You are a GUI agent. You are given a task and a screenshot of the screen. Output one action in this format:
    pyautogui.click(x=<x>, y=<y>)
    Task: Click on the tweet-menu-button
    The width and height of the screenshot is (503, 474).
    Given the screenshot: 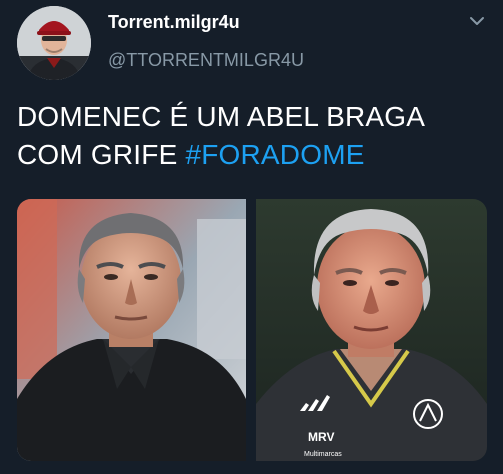 What is the action you would take?
    pyautogui.click(x=477, y=21)
    